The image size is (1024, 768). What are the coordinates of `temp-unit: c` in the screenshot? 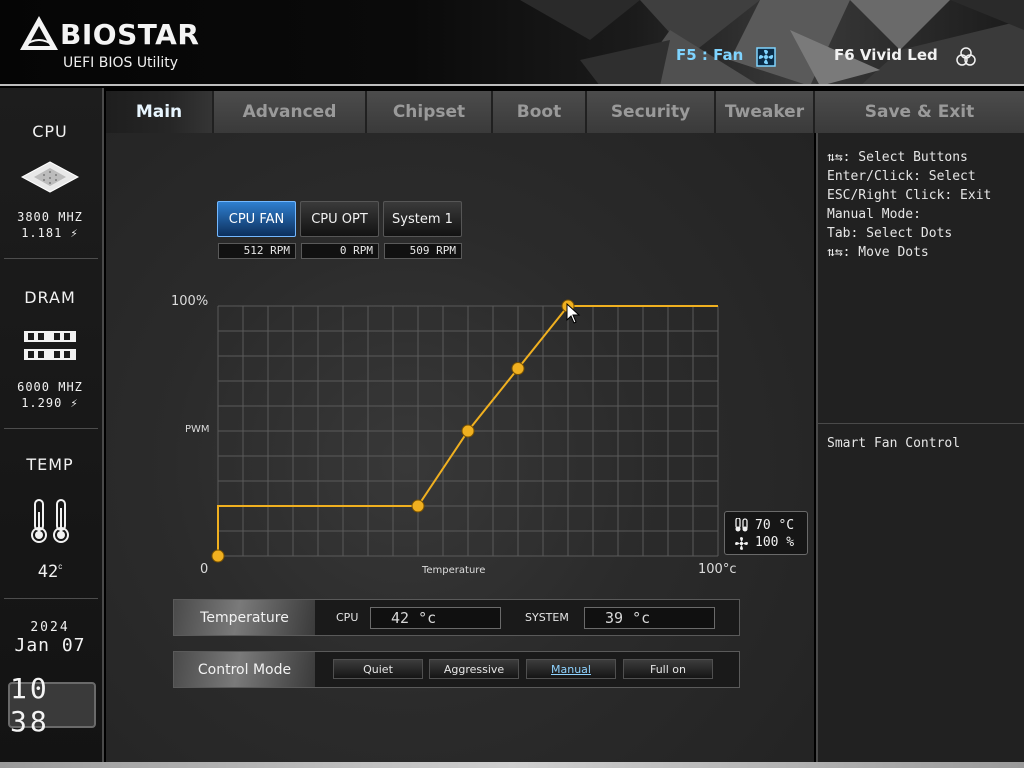 It's located at (60, 566).